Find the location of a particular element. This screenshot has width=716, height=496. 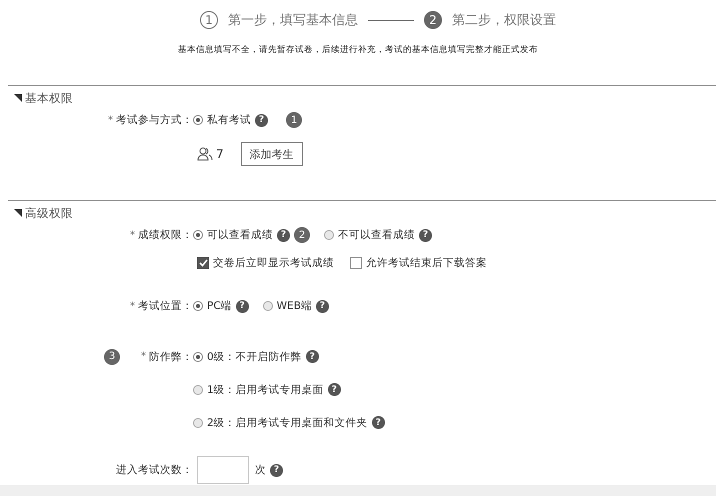

section-title: 高级权限 is located at coordinates (49, 213).